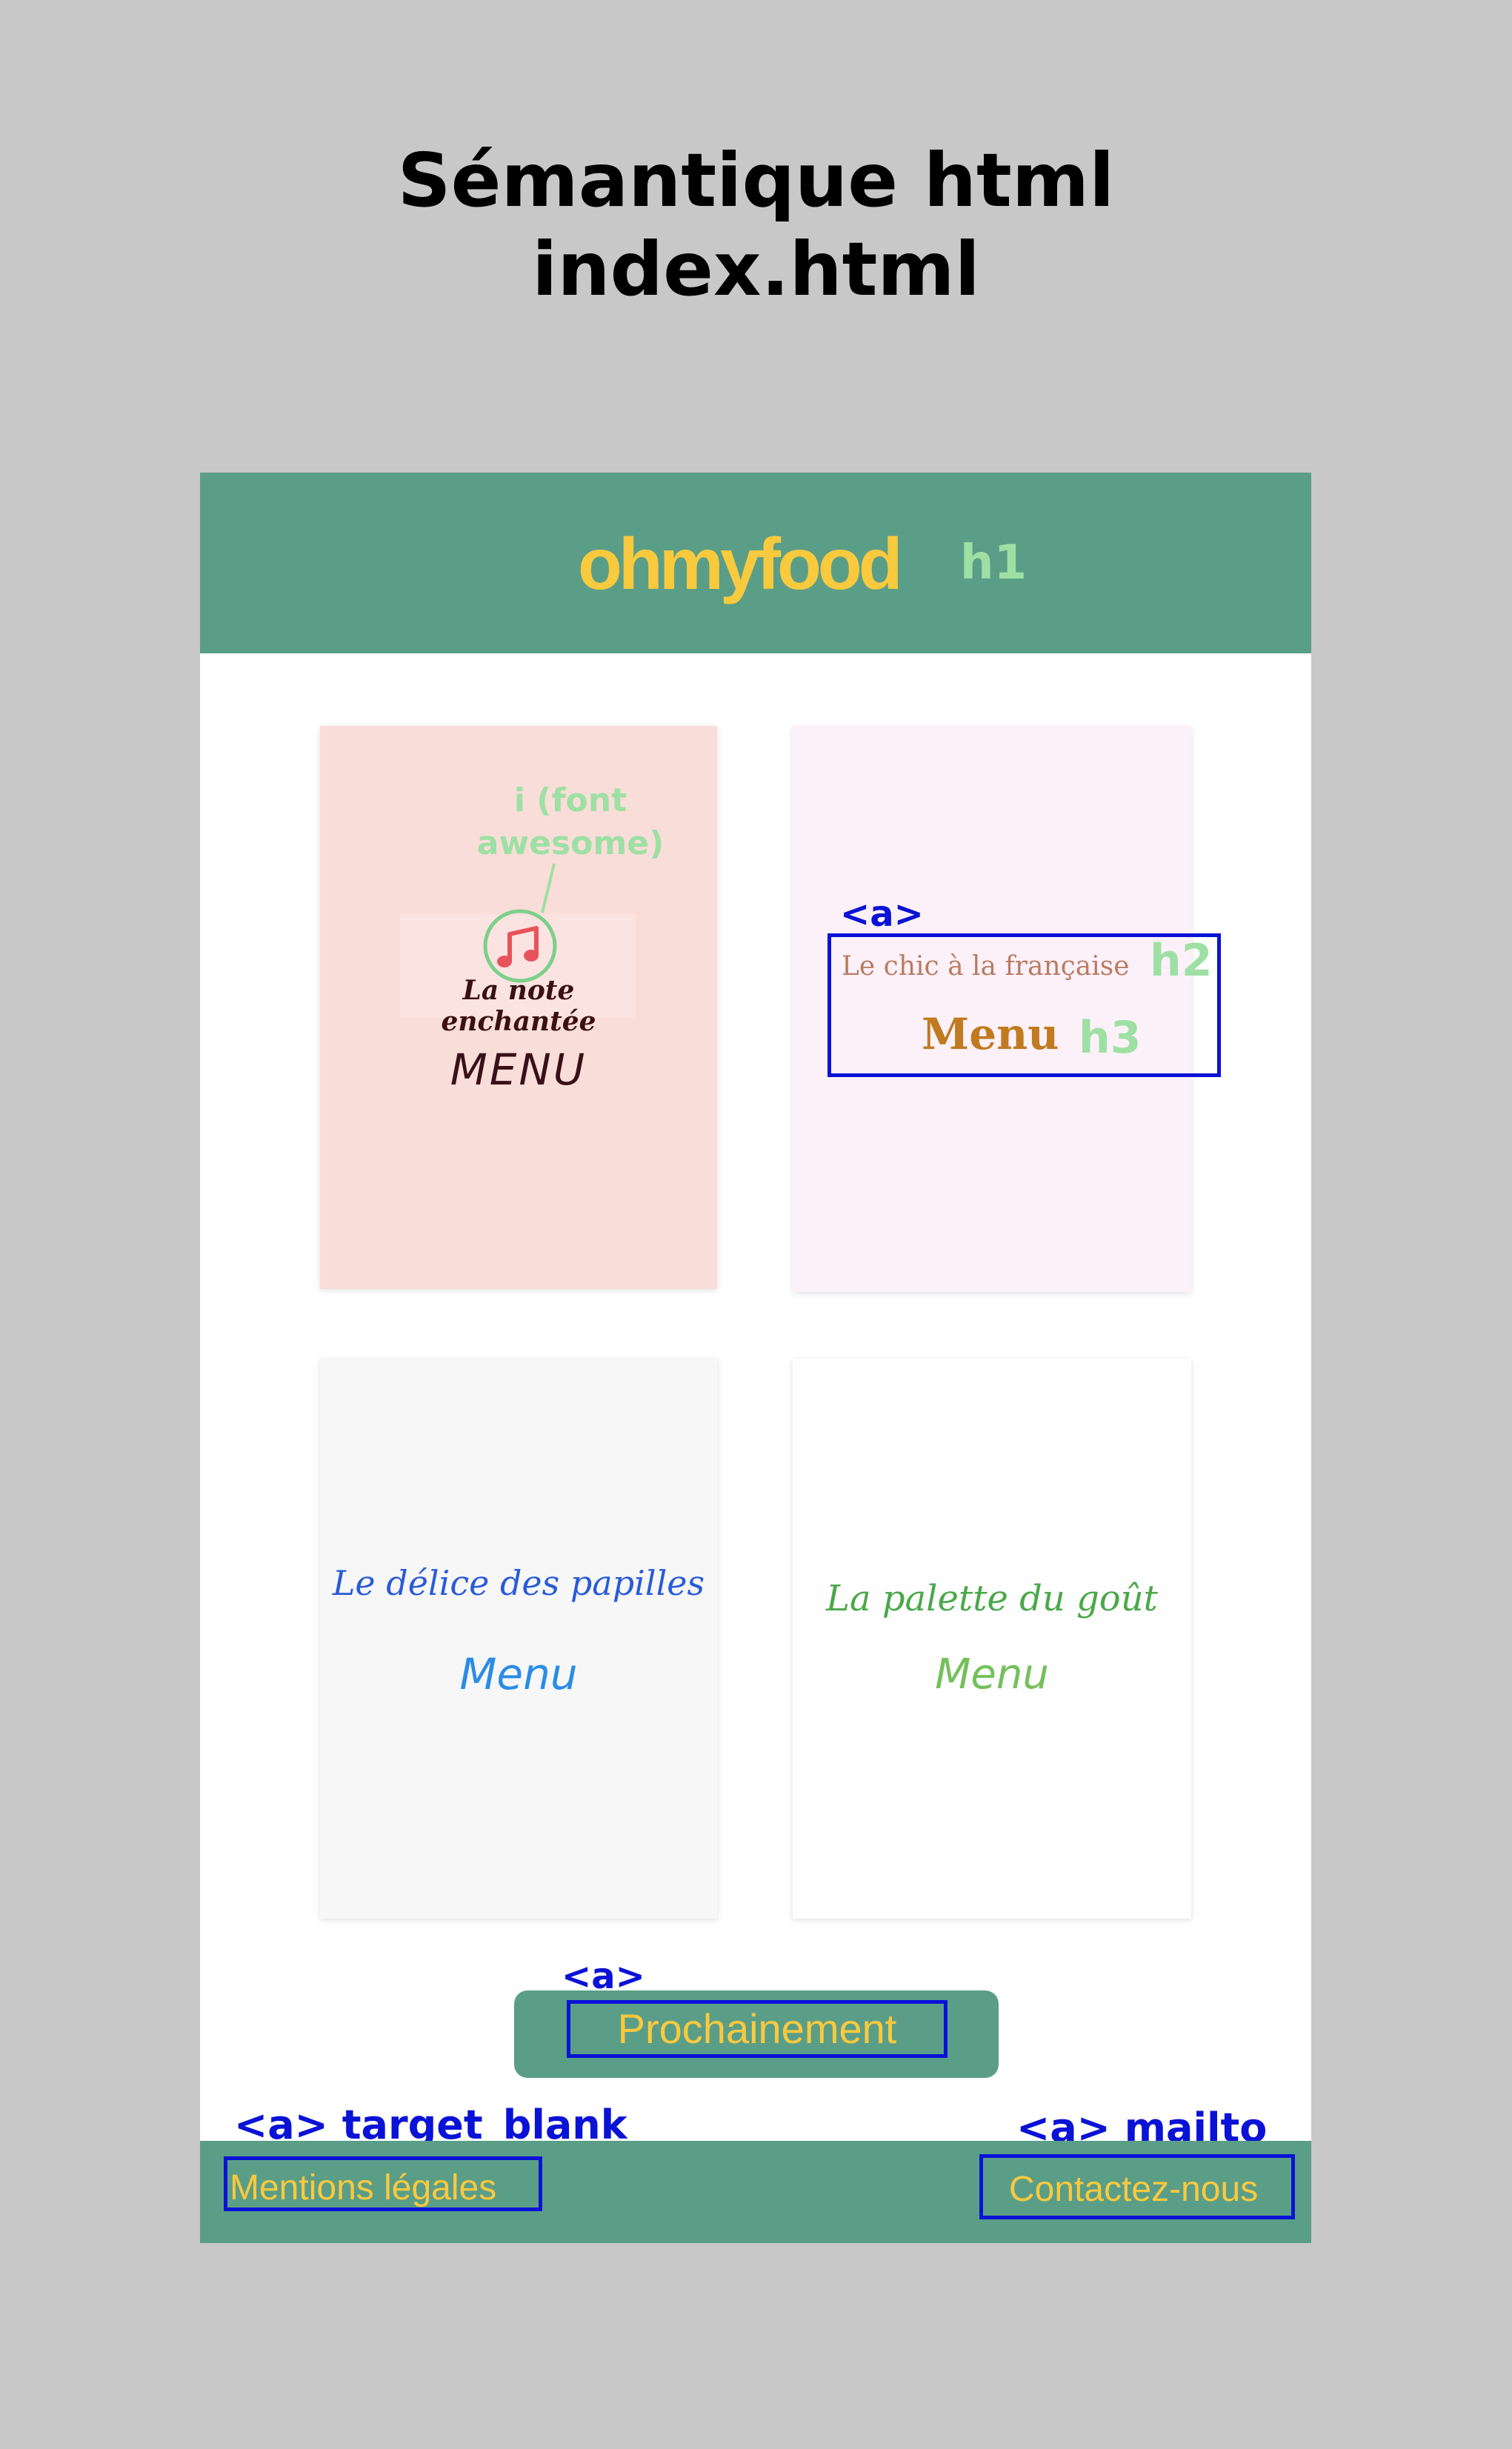  I want to click on link-annotation-card: <a>, so click(882, 914).